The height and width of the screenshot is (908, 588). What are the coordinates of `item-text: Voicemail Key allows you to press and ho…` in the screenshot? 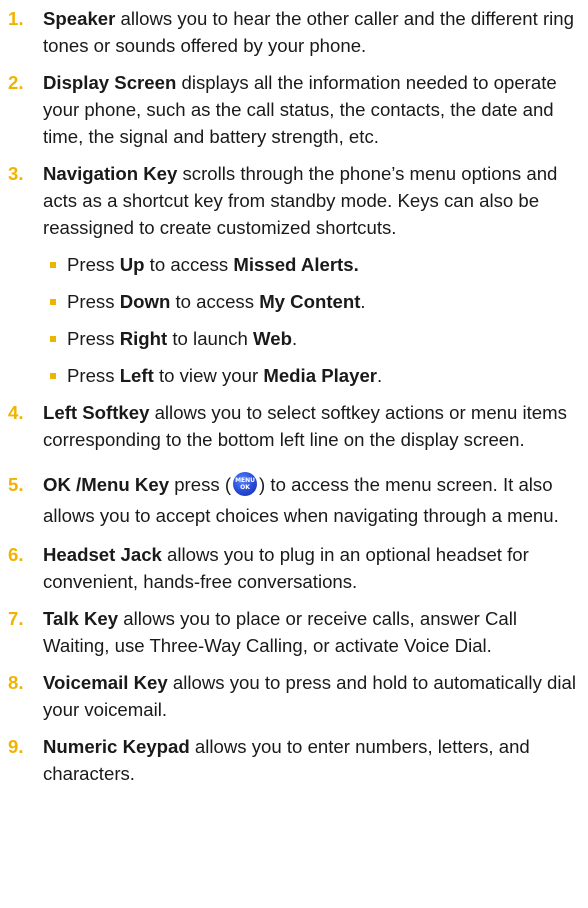 It's located at (309, 696).